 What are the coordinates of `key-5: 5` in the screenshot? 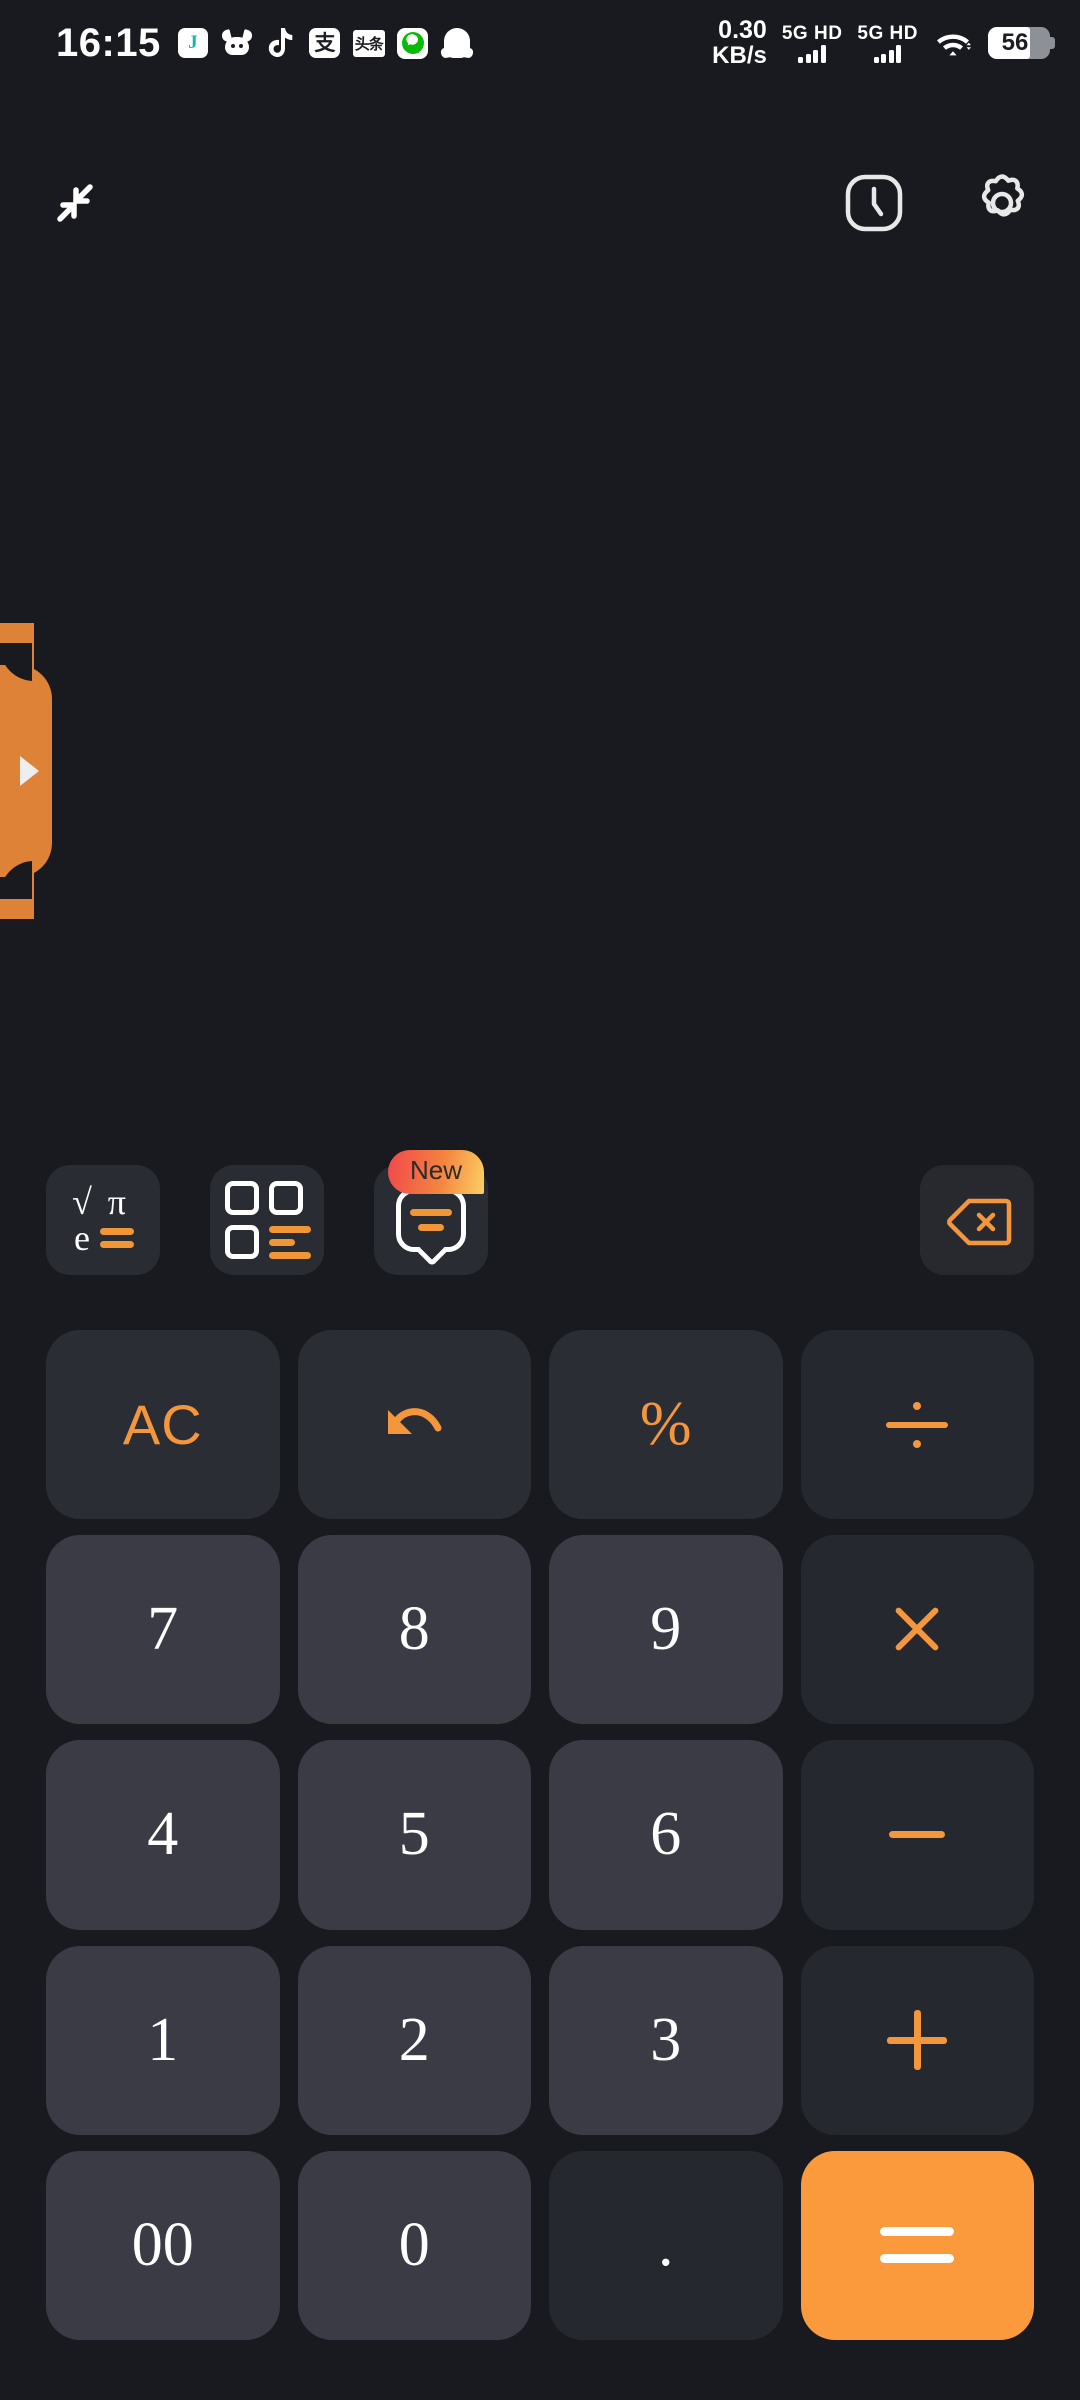 It's located at (414, 1835).